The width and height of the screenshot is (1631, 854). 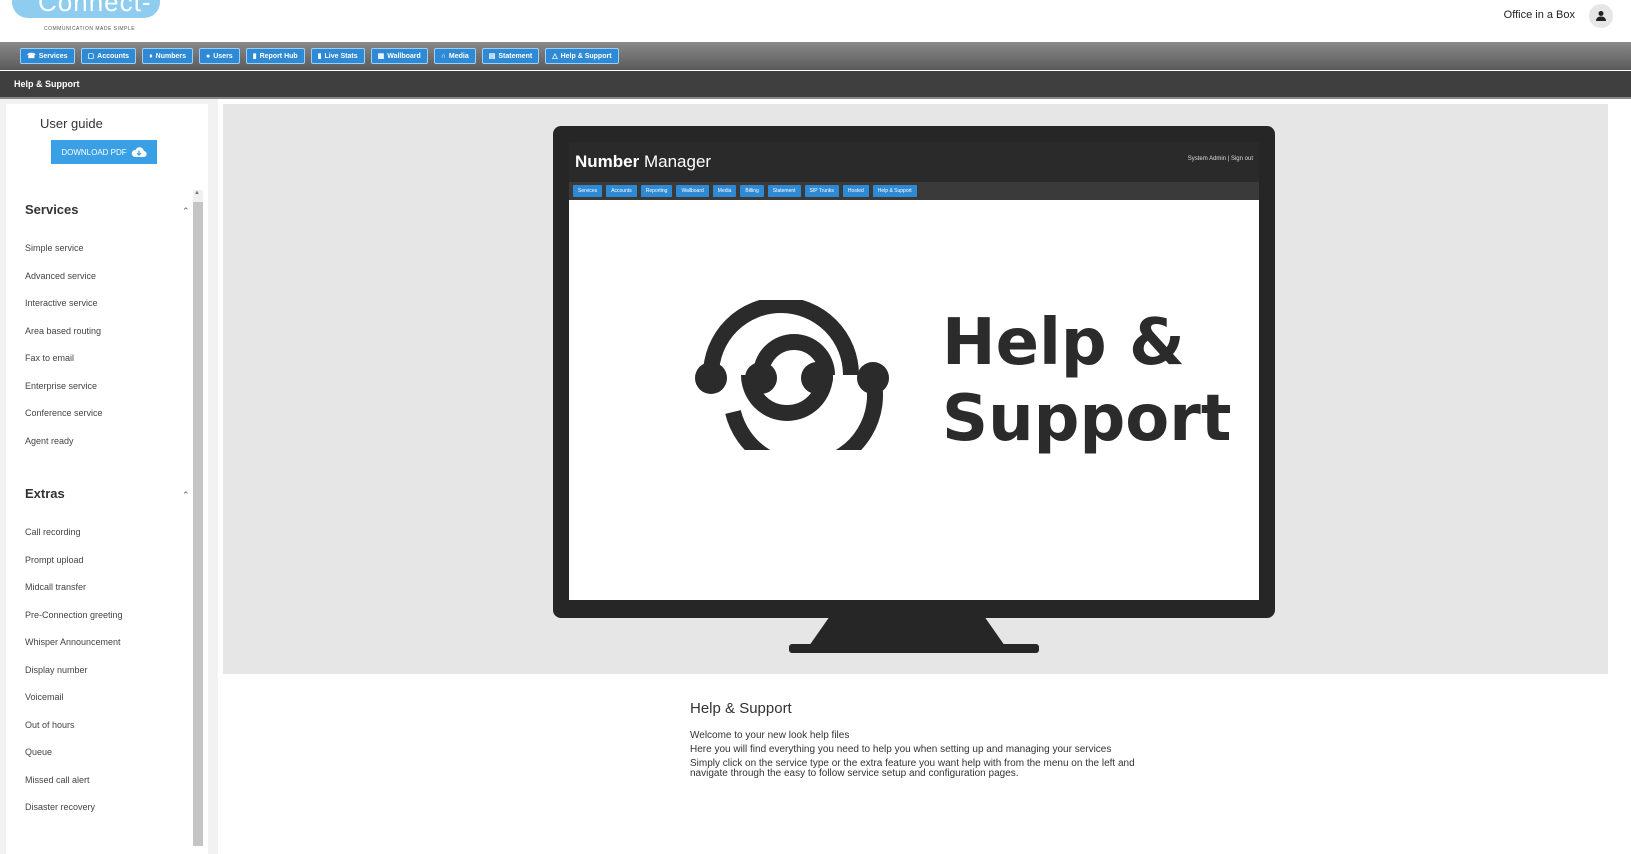 I want to click on sidebar-link-conference-service: Conference service, so click(x=64, y=413).